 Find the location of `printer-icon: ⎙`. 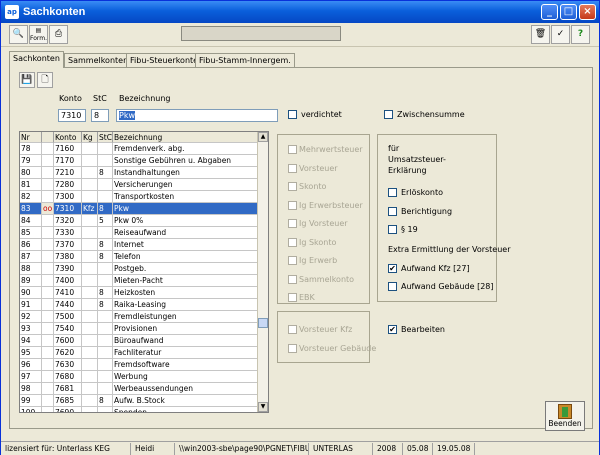

printer-icon: ⎙ is located at coordinates (58, 34).